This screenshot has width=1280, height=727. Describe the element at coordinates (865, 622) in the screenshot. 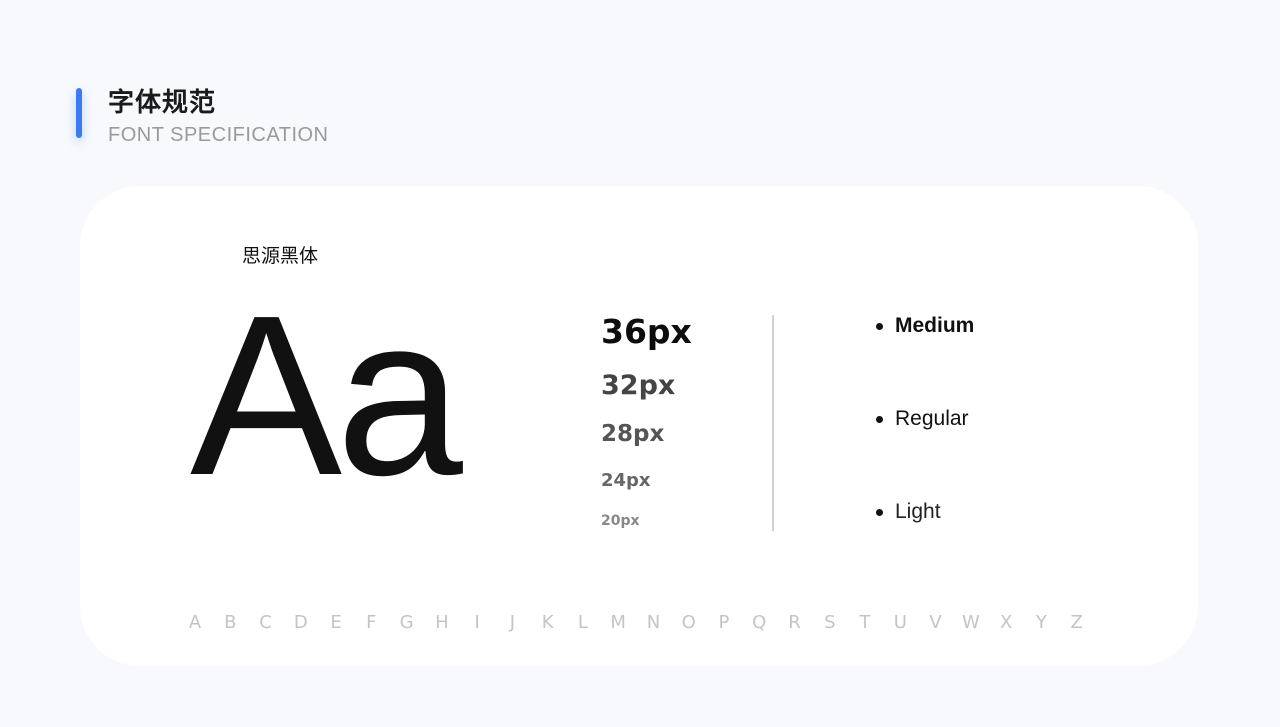

I see `alphabet-letter: T` at that location.